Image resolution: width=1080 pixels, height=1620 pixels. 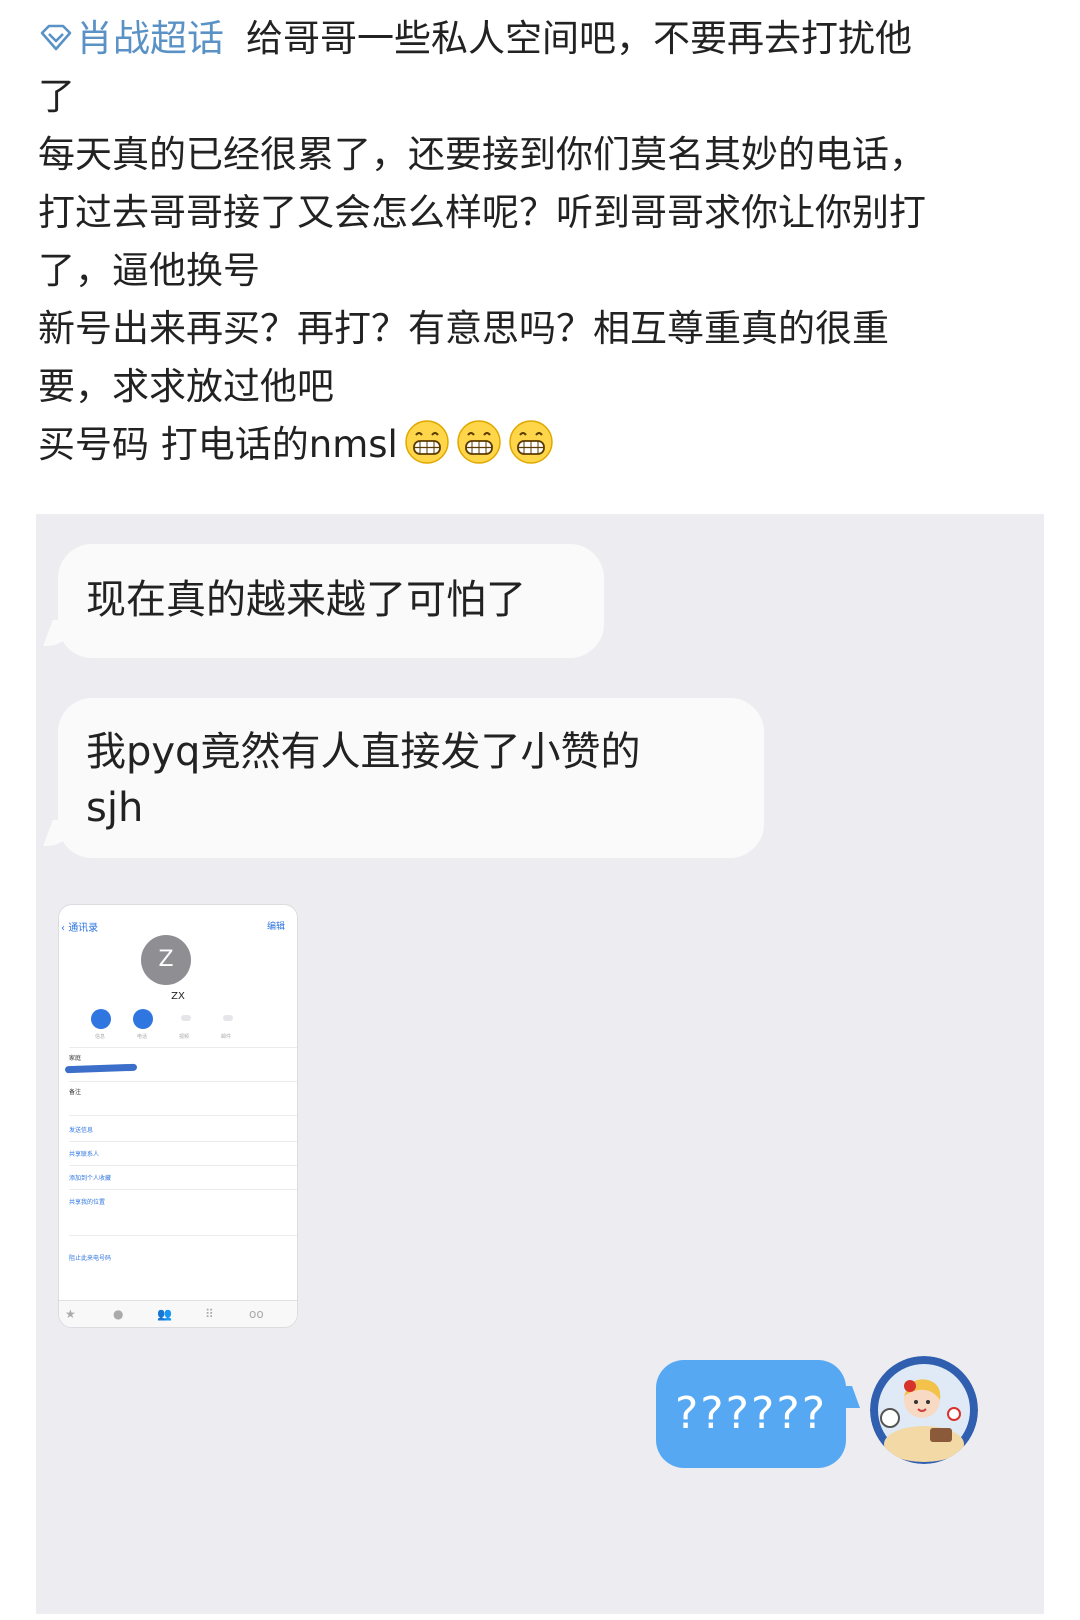 What do you see at coordinates (228, 1018) in the screenshot?
I see `mail-action-icon` at bounding box center [228, 1018].